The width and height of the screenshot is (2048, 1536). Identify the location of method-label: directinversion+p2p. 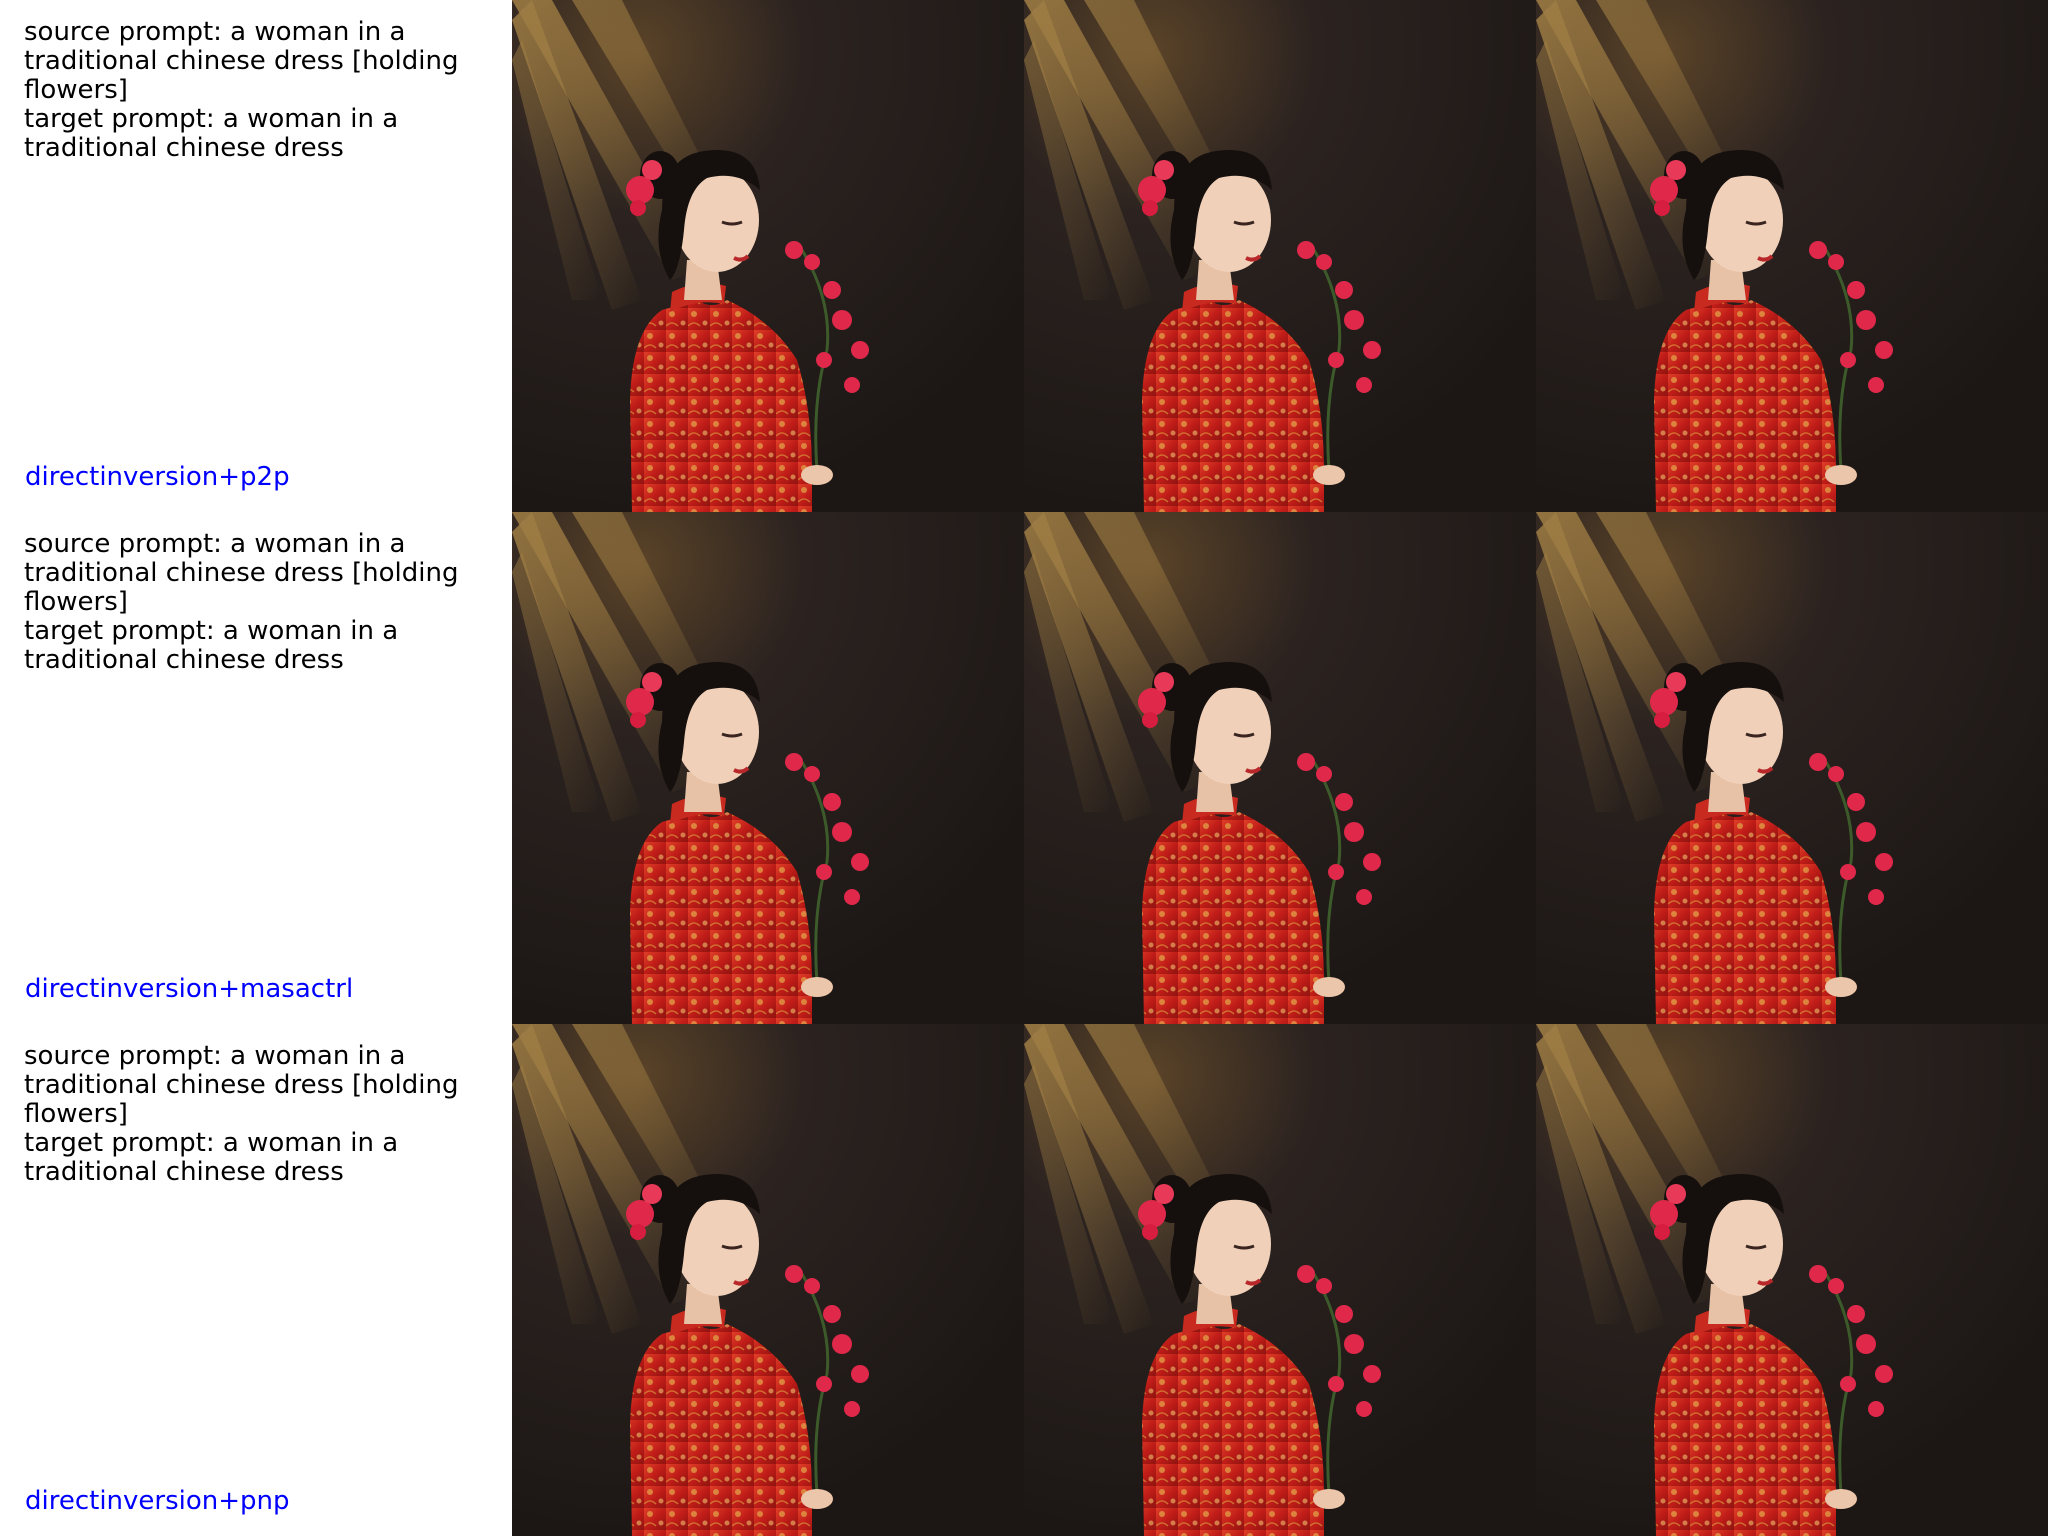
(157, 477).